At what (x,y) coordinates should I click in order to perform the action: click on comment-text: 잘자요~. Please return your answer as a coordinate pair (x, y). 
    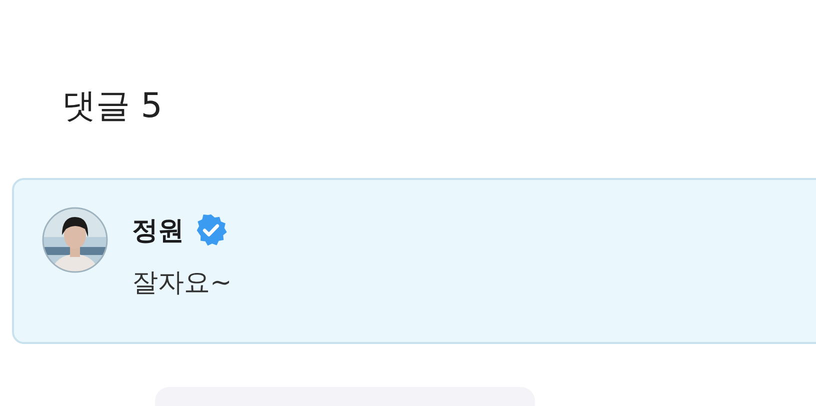
    Looking at the image, I should click on (182, 283).